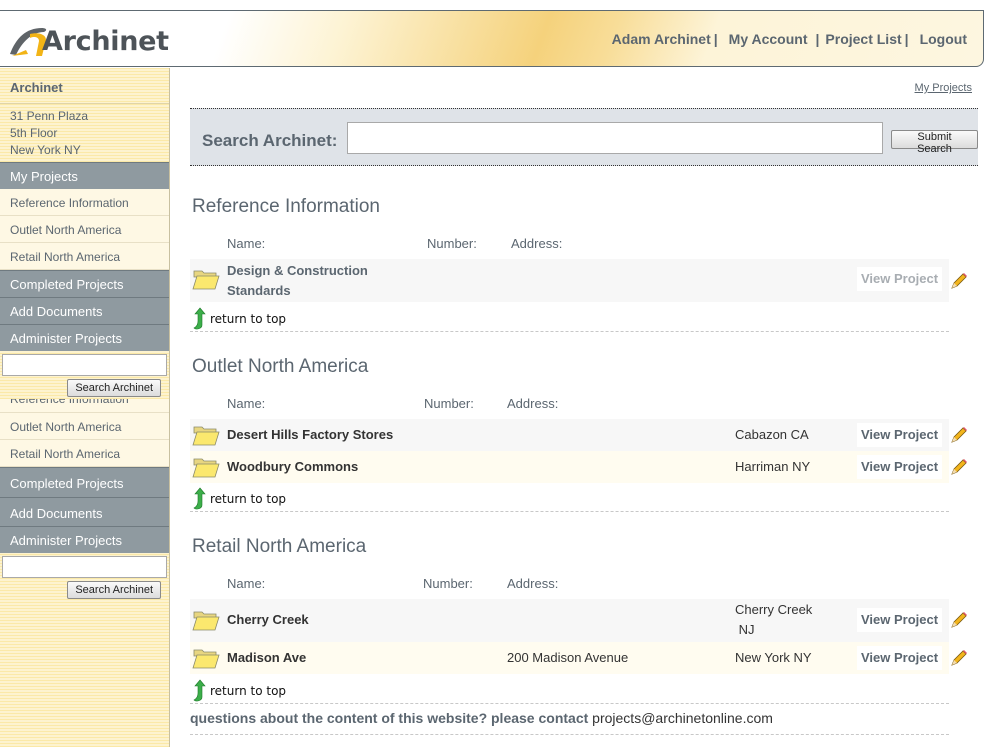 Image resolution: width=998 pixels, height=747 pixels. What do you see at coordinates (280, 366) in the screenshot?
I see `section-title-outlet-north-america: Outlet North America` at bounding box center [280, 366].